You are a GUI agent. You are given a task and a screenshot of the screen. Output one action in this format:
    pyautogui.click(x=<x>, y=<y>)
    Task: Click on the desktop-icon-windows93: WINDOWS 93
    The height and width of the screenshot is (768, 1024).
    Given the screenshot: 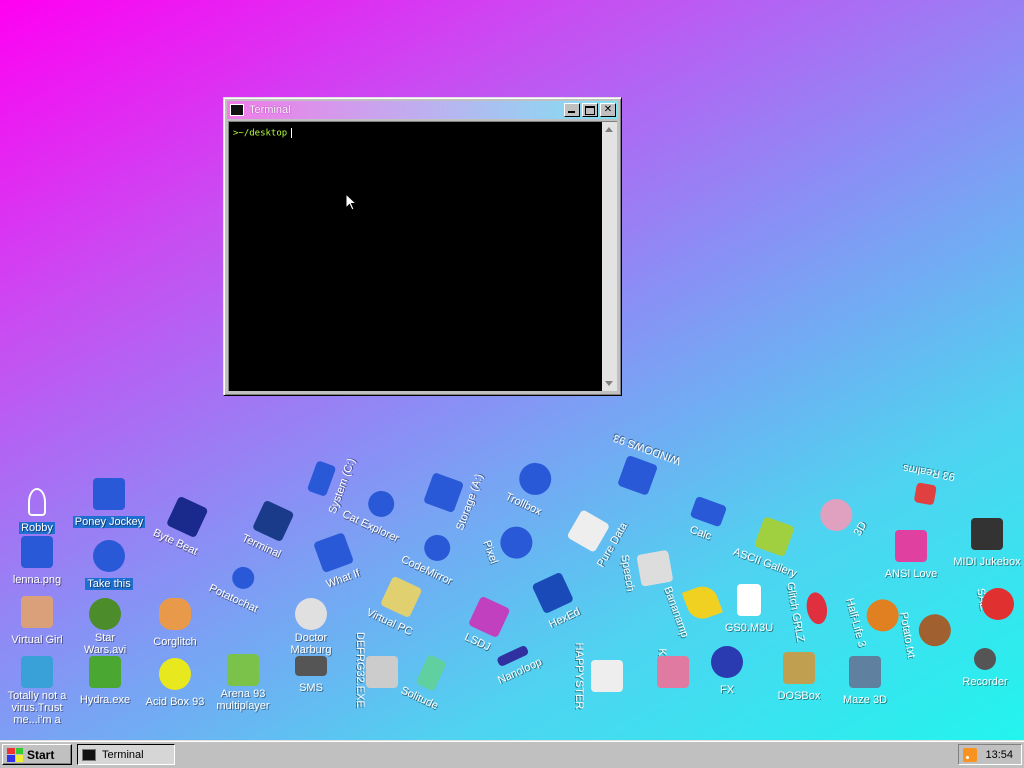 What is the action you would take?
    pyautogui.click(x=640, y=466)
    